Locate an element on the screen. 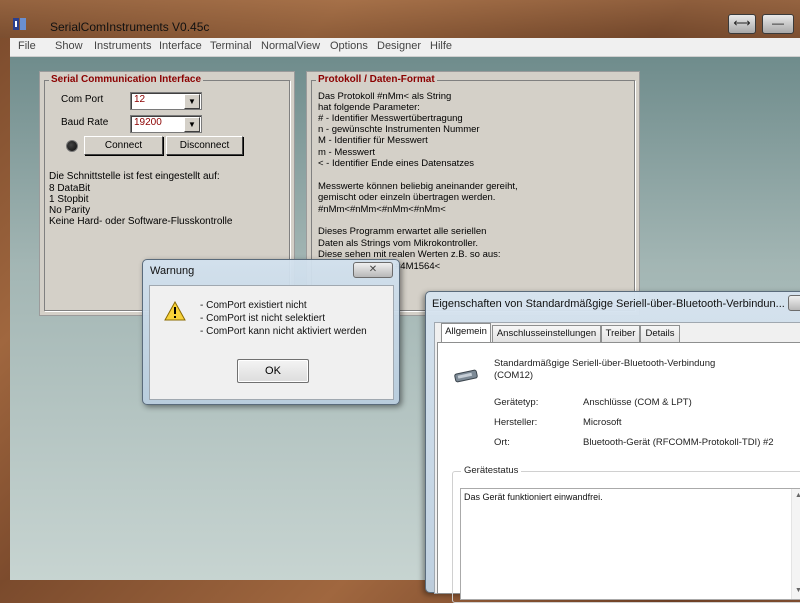 The image size is (800, 603). protocol-line: < - Identifier Ende eines Datensatzes is located at coordinates (396, 163).